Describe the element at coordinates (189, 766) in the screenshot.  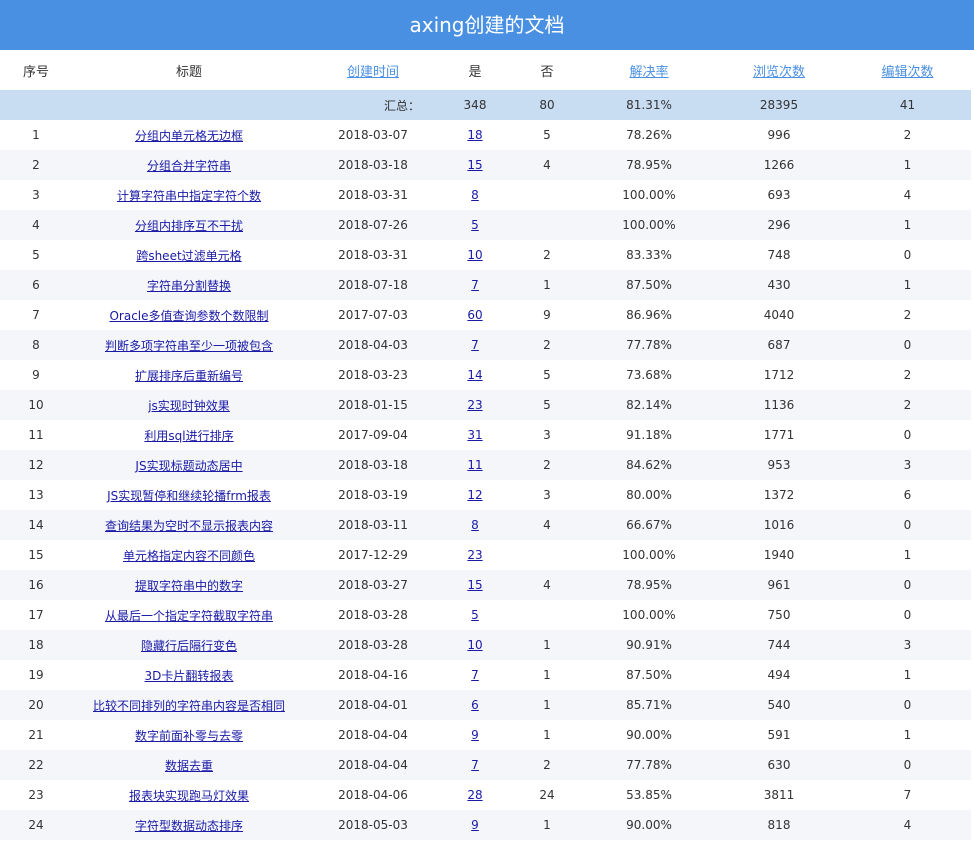
I see `row-title-link: 数据去重` at that location.